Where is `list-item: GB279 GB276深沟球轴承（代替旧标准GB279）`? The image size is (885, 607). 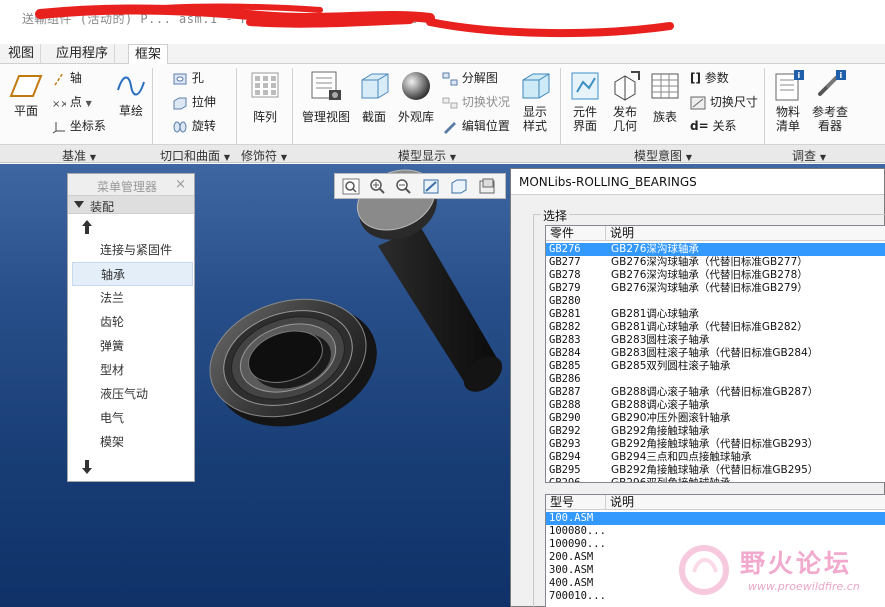 list-item: GB279 GB276深沟球轴承（代替旧标准GB279） is located at coordinates (715, 288).